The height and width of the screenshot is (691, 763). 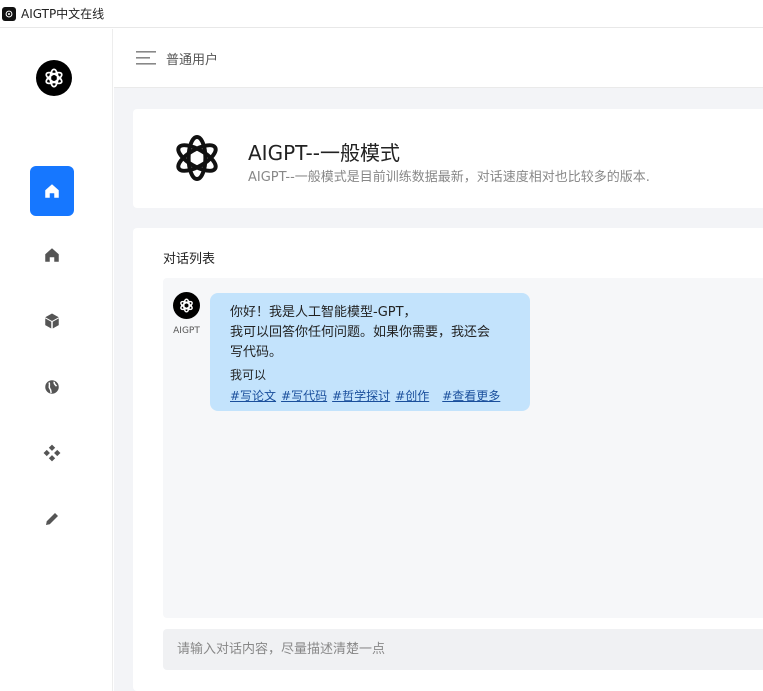 What do you see at coordinates (9, 13) in the screenshot?
I see `app-logo-icon` at bounding box center [9, 13].